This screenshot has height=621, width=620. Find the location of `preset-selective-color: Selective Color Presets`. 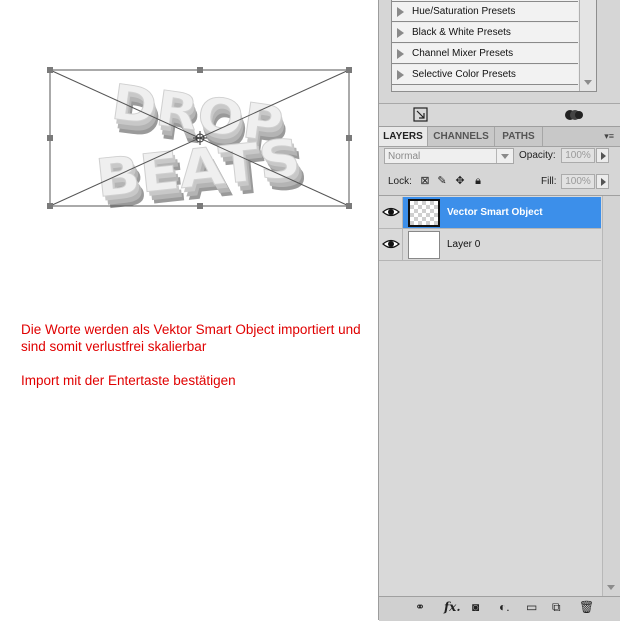

preset-selective-color: Selective Color Presets is located at coordinates (485, 75).